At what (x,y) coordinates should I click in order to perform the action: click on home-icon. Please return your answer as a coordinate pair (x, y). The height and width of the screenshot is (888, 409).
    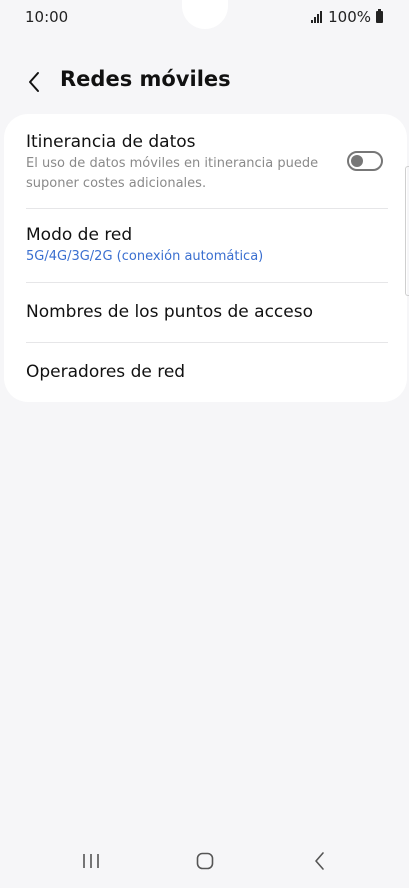
    Looking at the image, I should click on (205, 861).